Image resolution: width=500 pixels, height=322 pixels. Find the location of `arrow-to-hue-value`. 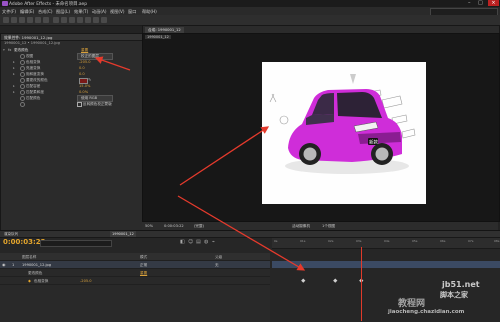

arrow-to-hue-value is located at coordinates (112, 63).